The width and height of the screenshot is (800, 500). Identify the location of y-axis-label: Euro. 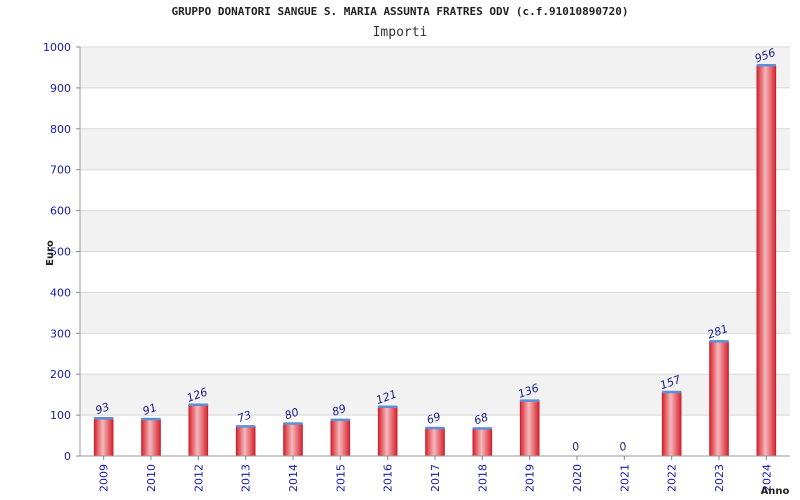
(50, 253).